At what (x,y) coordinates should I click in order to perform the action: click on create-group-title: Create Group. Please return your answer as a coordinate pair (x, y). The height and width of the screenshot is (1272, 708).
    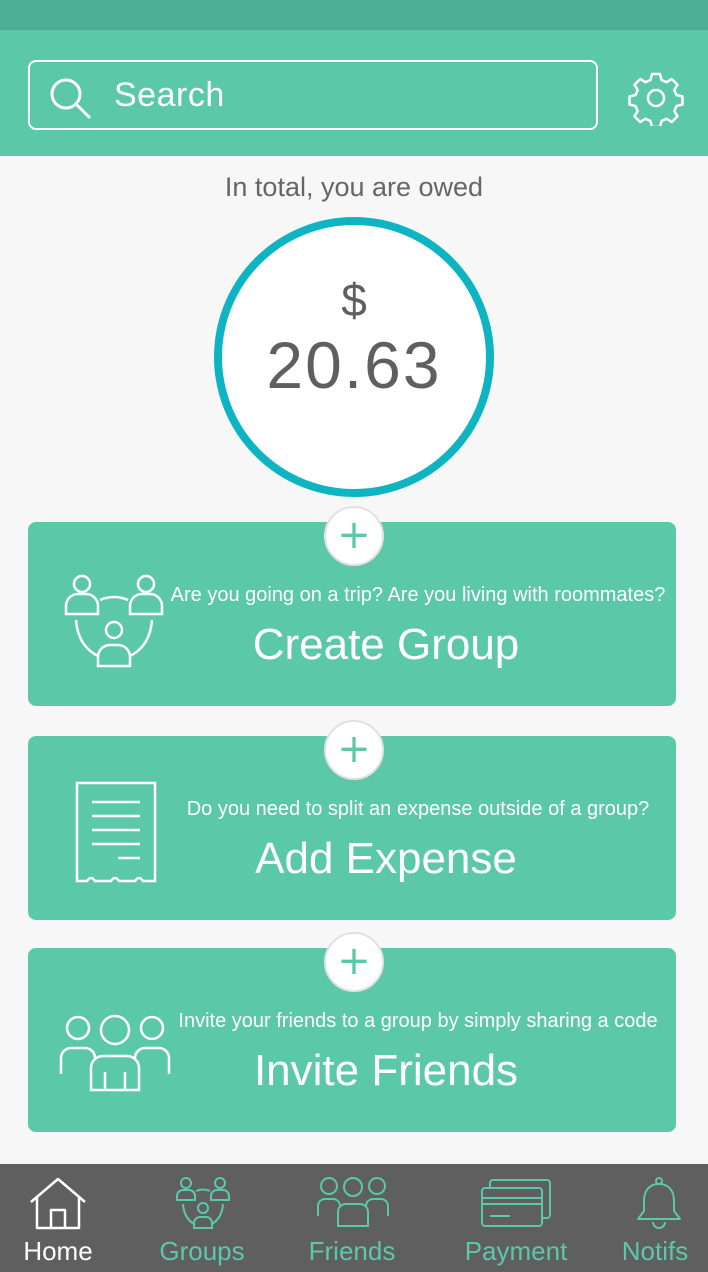
    Looking at the image, I should click on (386, 644).